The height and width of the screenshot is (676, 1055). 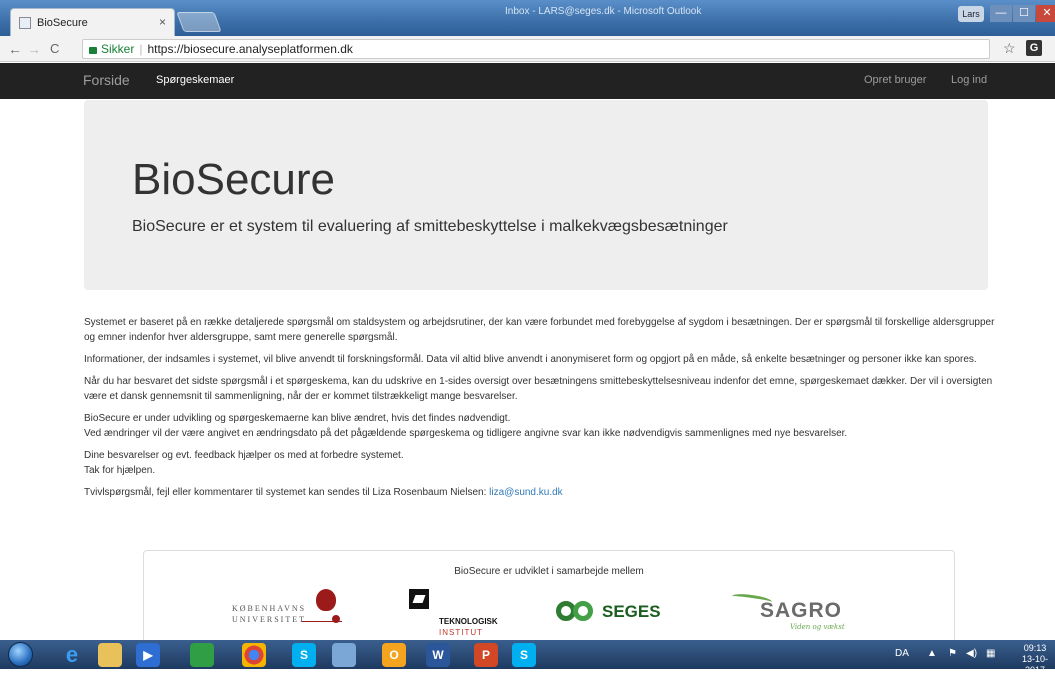 What do you see at coordinates (269, 619) in the screenshot?
I see `ku-logo-line-2: UNIVERSITET` at bounding box center [269, 619].